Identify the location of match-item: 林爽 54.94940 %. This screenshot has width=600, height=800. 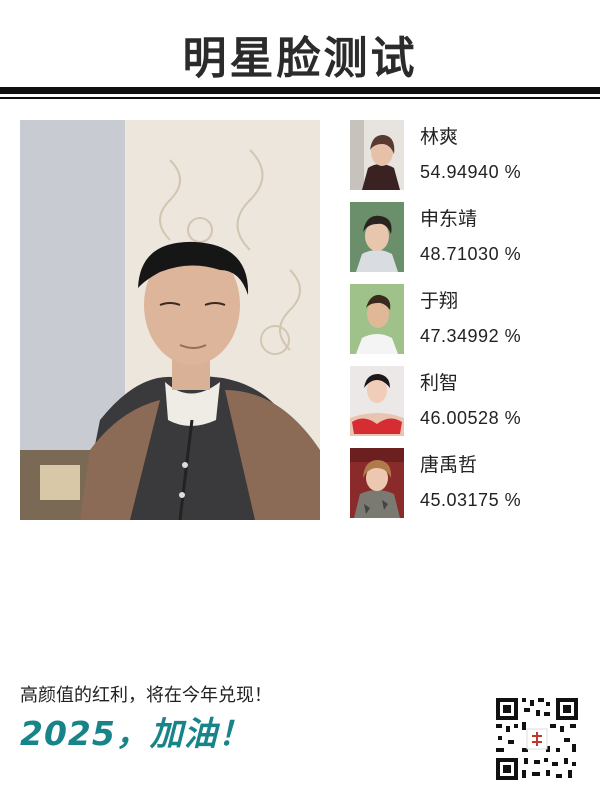
(465, 156).